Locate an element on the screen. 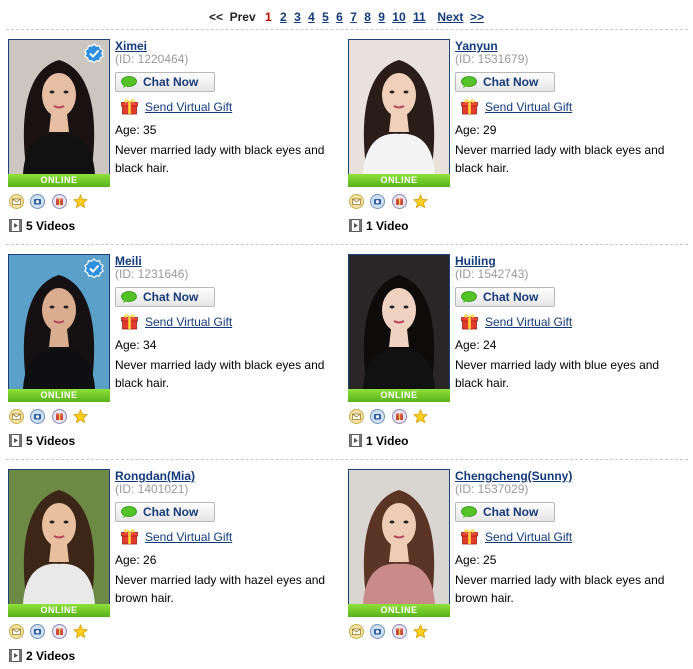  next-arrows: >> is located at coordinates (477, 17).